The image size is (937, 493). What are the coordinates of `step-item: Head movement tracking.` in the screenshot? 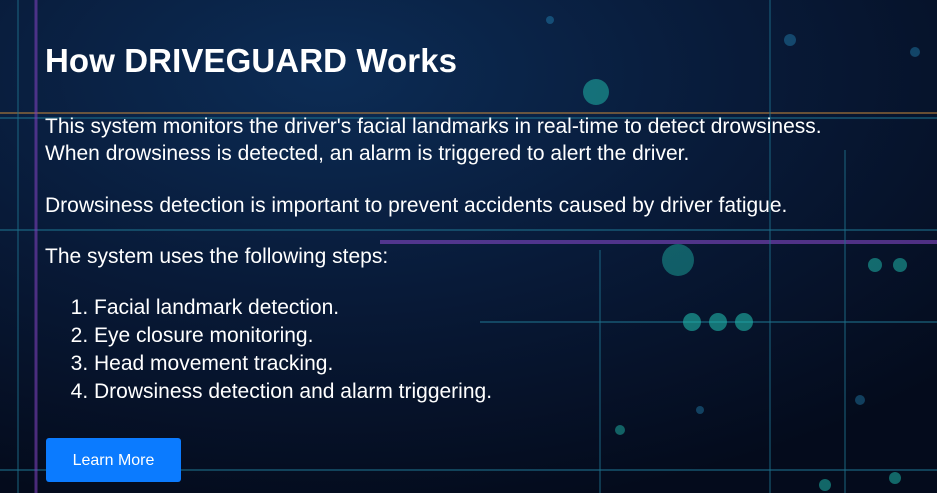 It's located at (514, 364).